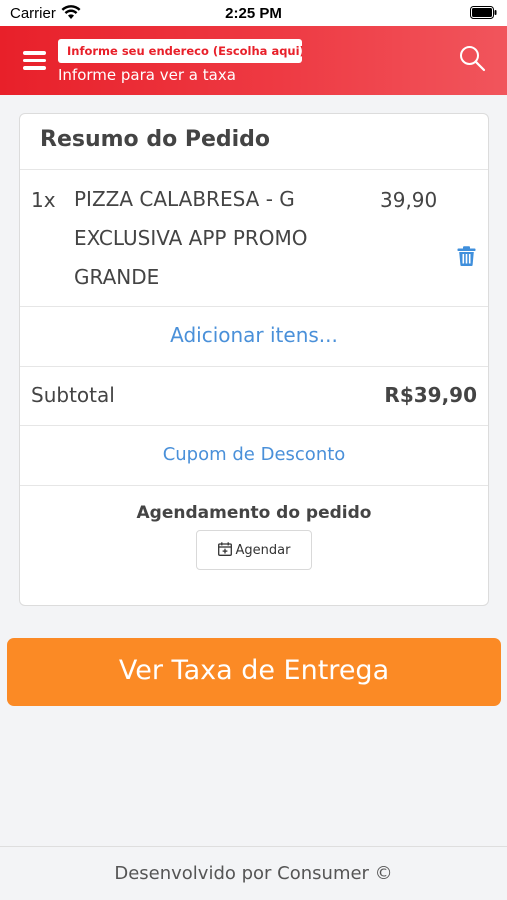 The width and height of the screenshot is (507, 900). What do you see at coordinates (263, 550) in the screenshot?
I see `schedule-button-label: Agendar` at bounding box center [263, 550].